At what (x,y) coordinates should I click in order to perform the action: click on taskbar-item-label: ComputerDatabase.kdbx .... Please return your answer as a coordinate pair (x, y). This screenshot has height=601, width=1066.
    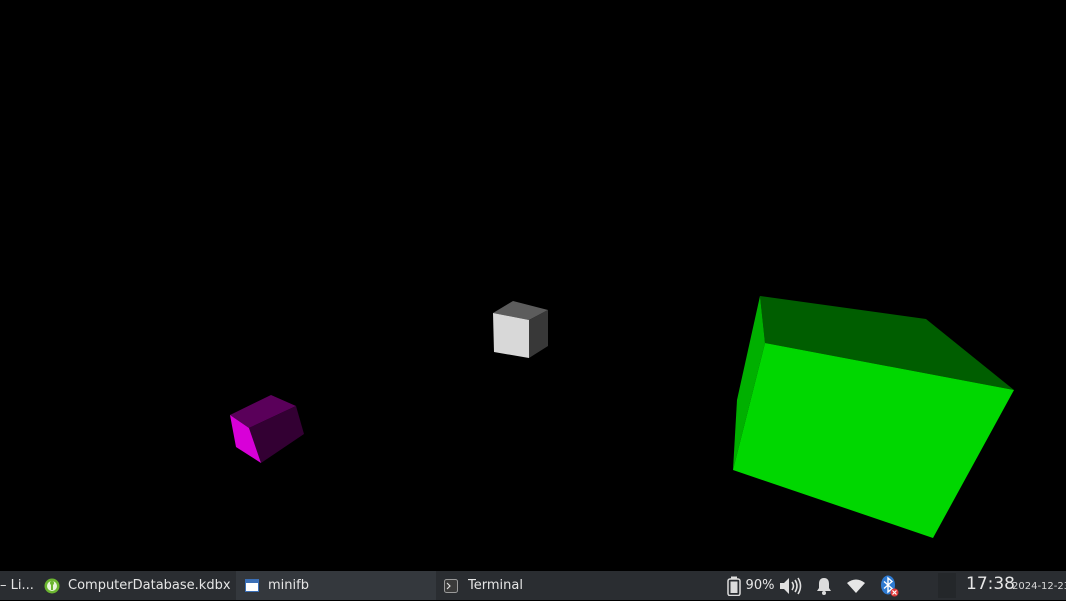
    Looking at the image, I should click on (154, 585).